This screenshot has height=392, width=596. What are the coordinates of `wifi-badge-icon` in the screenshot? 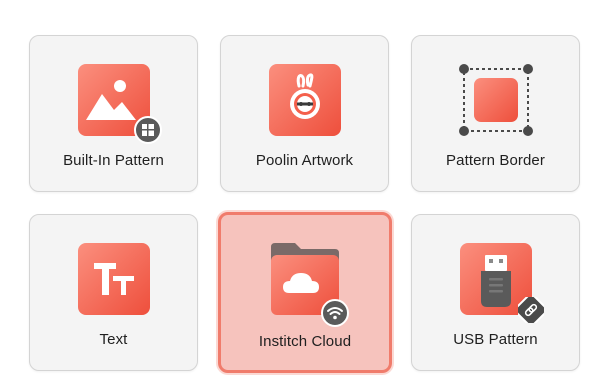 It's located at (335, 313).